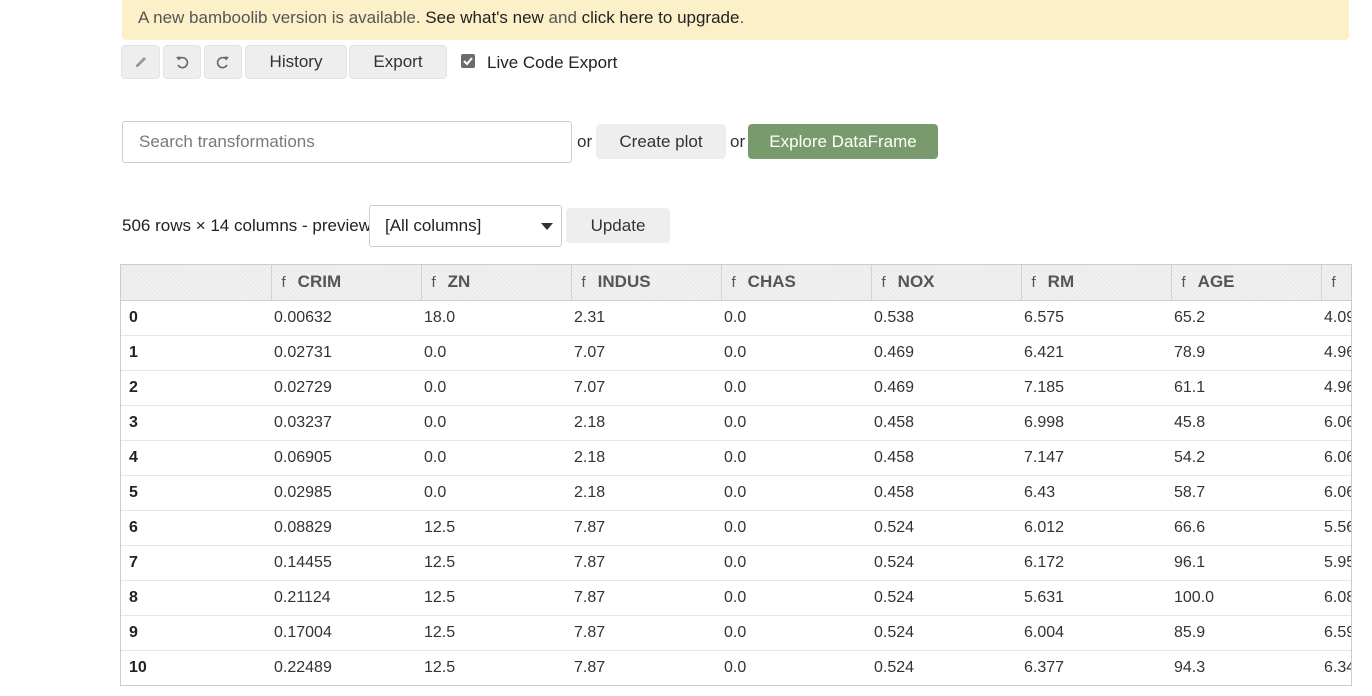  What do you see at coordinates (347, 142) in the screenshot?
I see `search-transformations-input` at bounding box center [347, 142].